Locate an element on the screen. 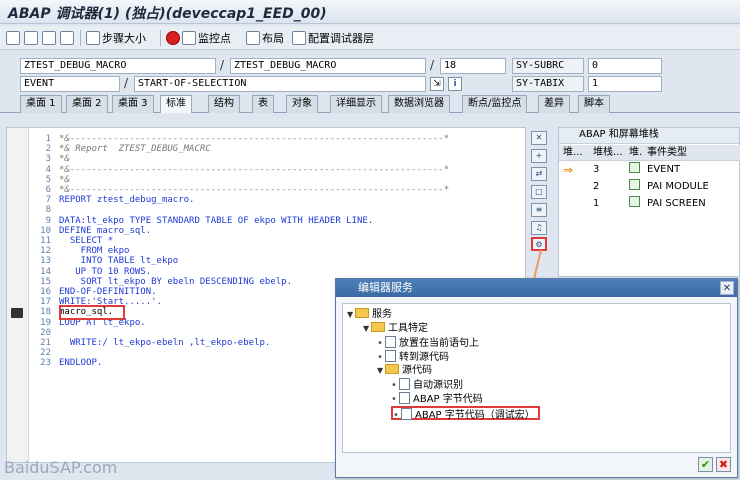 Image resolution: width=740 pixels, height=480 pixels. code-text: WRITE:/ lt_ekpo-ebeln ,lt_ekpo-ebelp. is located at coordinates (165, 343).